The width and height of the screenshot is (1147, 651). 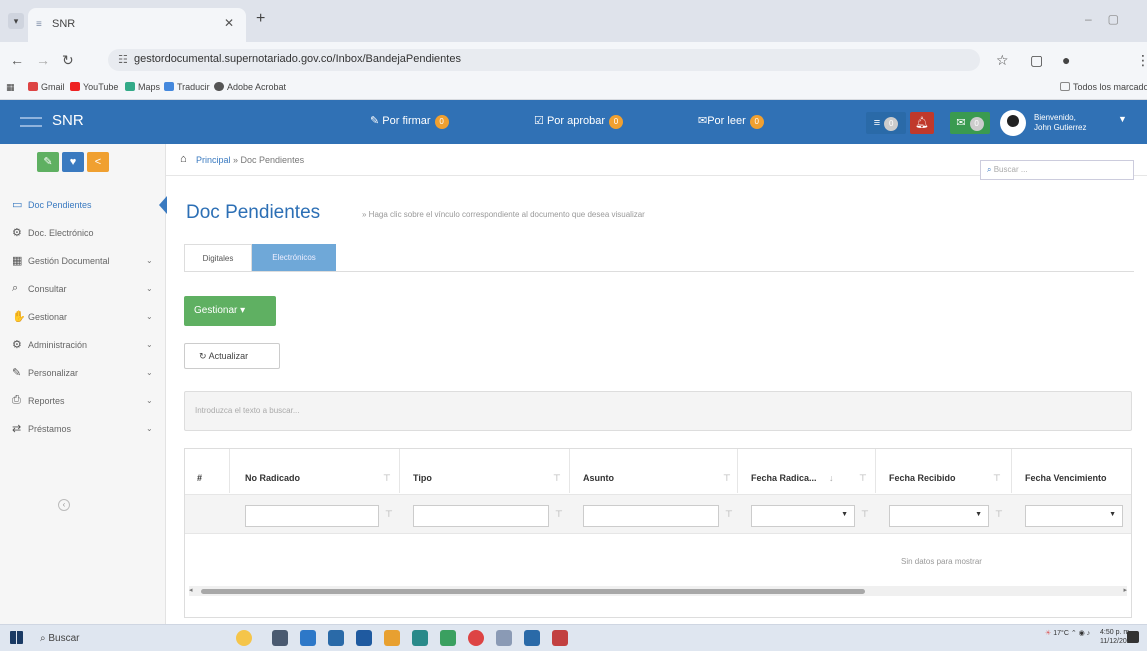 I want to click on browser-tab: ≡ SNR ✕, so click(x=137, y=25).